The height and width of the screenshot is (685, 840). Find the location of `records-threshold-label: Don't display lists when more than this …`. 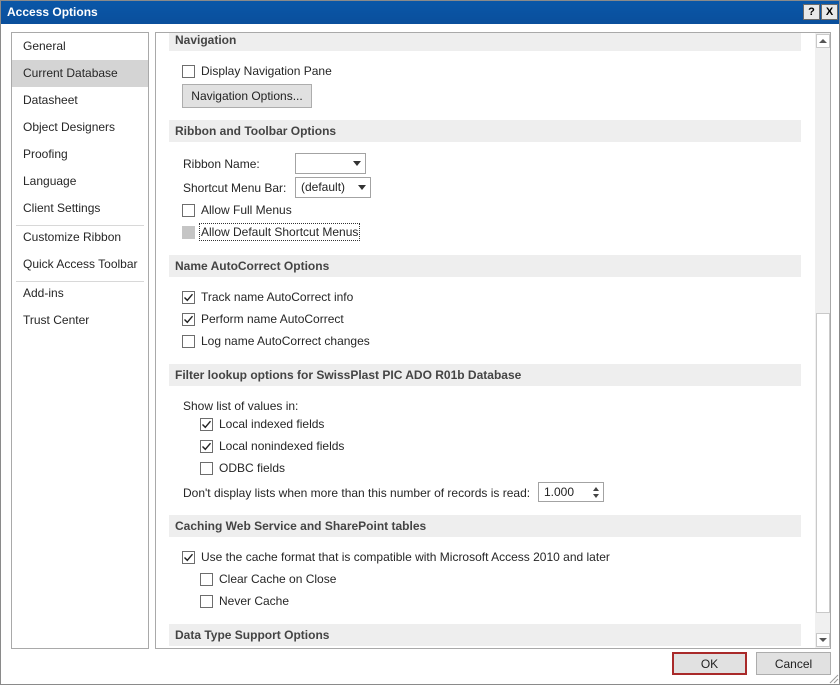

records-threshold-label: Don't display lists when more than this … is located at coordinates (357, 493).